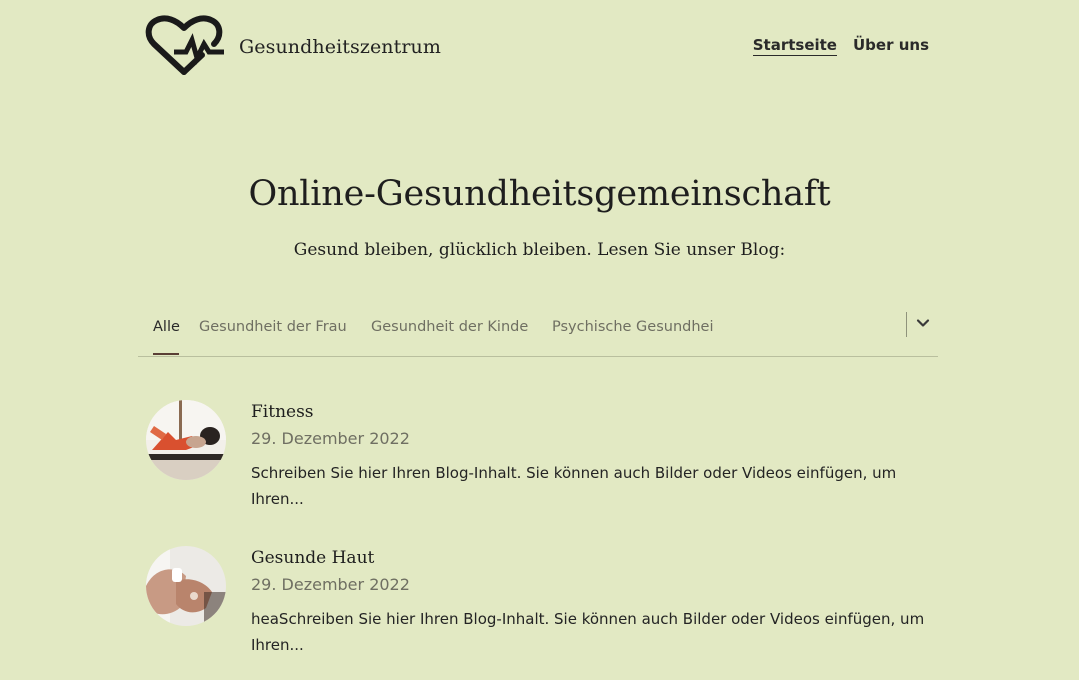 The image size is (1079, 680). What do you see at coordinates (449, 327) in the screenshot?
I see `tab-gesundheit-der-kinde: Gesundheit der Kinde` at bounding box center [449, 327].